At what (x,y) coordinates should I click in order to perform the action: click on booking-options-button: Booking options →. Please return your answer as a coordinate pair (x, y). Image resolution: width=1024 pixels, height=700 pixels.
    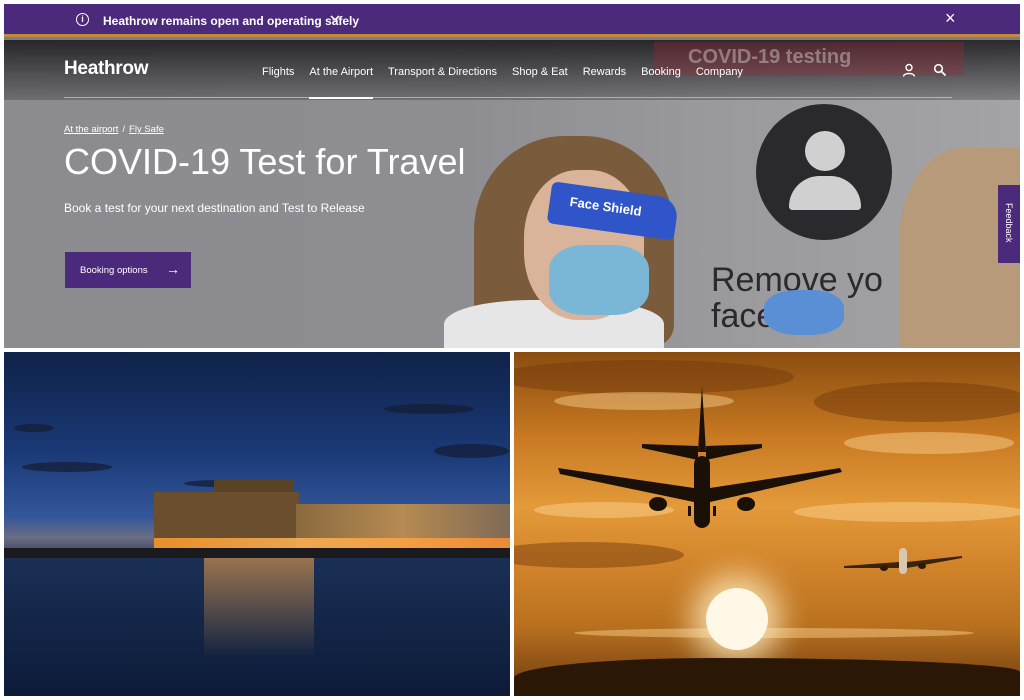
    Looking at the image, I should click on (128, 270).